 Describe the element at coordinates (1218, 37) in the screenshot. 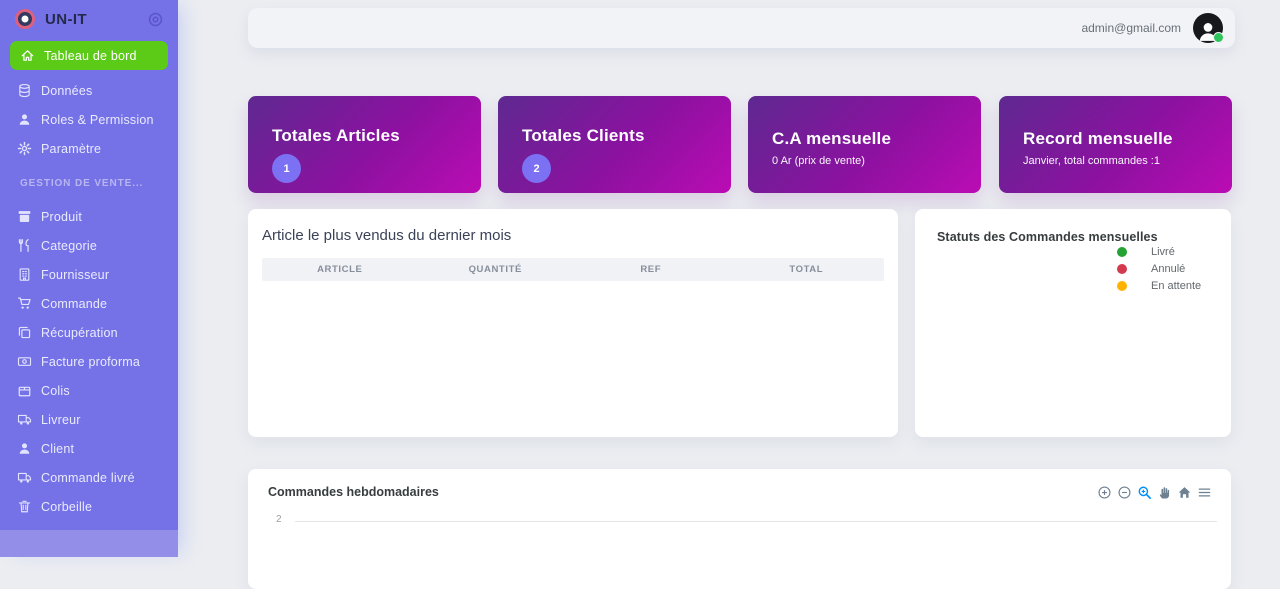

I see `online-status-dot` at that location.